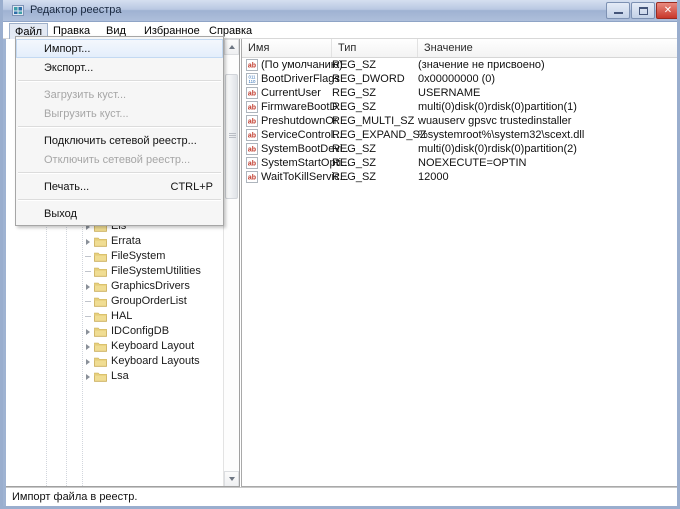 The height and width of the screenshot is (509, 680). I want to click on tree-item-label: GroupOrderList, so click(149, 301).